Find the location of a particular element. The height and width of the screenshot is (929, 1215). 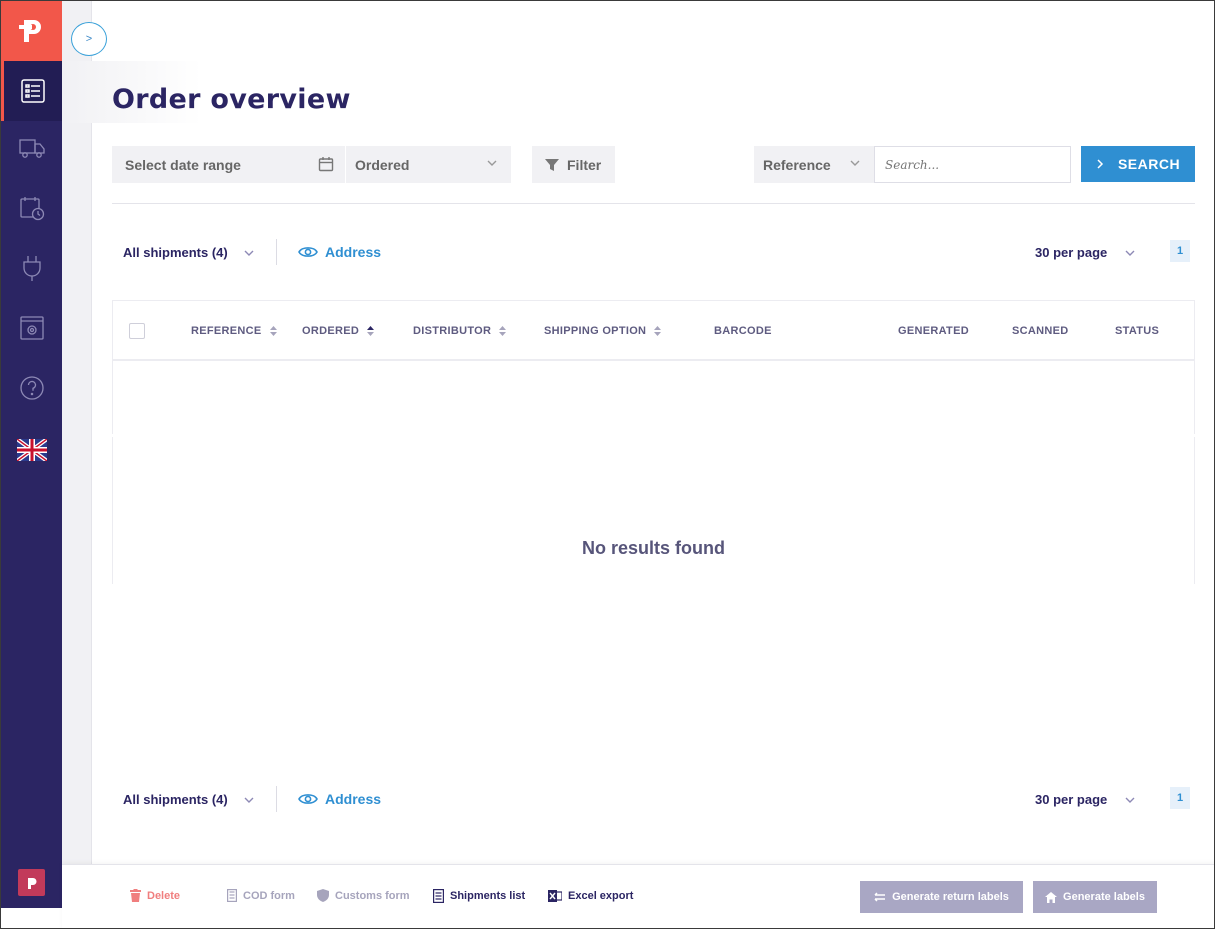

sidebar-item-shipping is located at coordinates (31, 148).